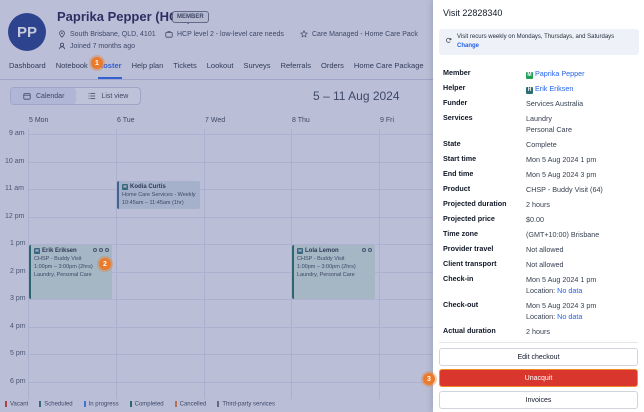 This screenshot has height=412, width=644. What do you see at coordinates (27, 96) in the screenshot?
I see `calendar-icon` at bounding box center [27, 96].